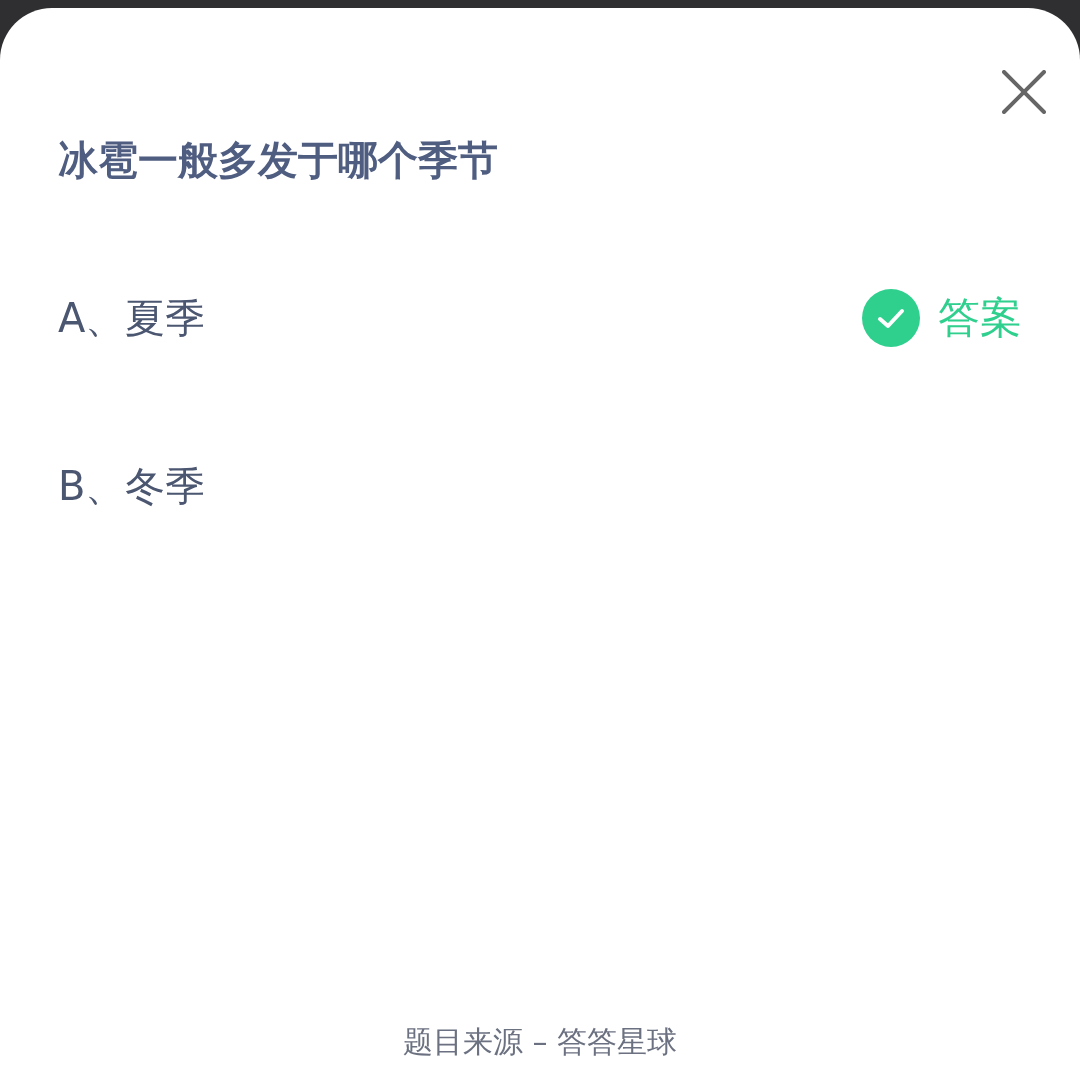  What do you see at coordinates (540, 1042) in the screenshot?
I see `source-note: 题目来源 – 答答星球` at bounding box center [540, 1042].